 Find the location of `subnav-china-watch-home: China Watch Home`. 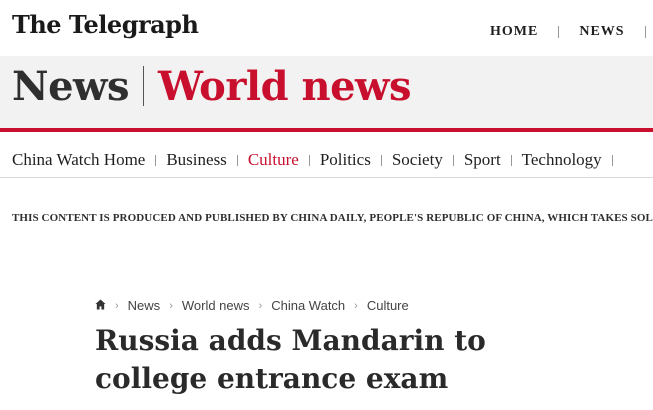

subnav-china-watch-home: China Watch Home is located at coordinates (78, 160).